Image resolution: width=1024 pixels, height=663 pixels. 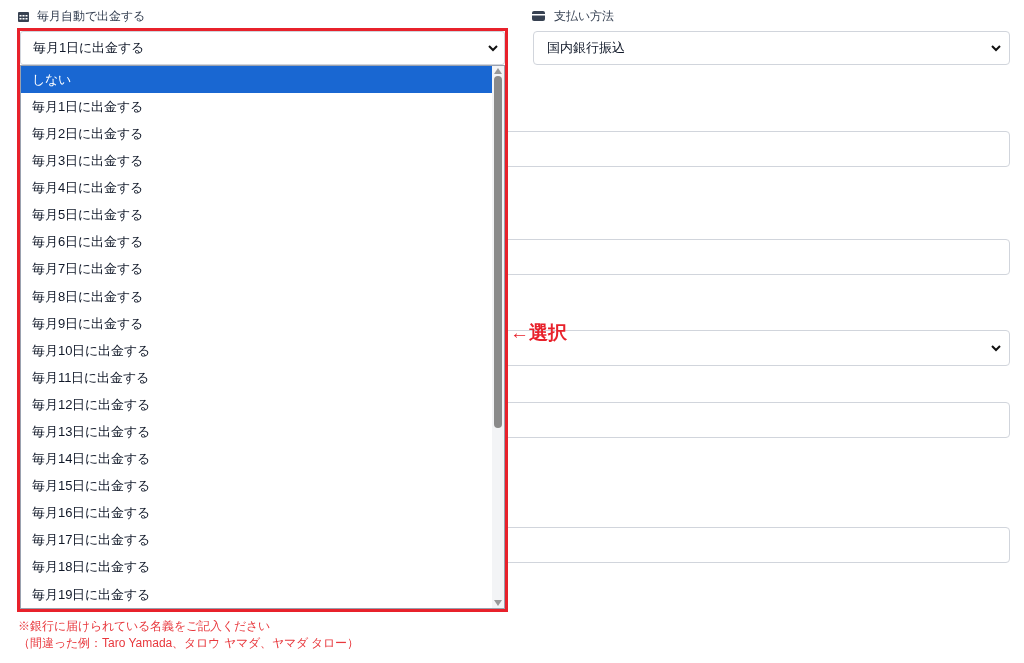 What do you see at coordinates (256, 378) in the screenshot?
I see `dropdown-option: 毎月11日に出金する` at bounding box center [256, 378].